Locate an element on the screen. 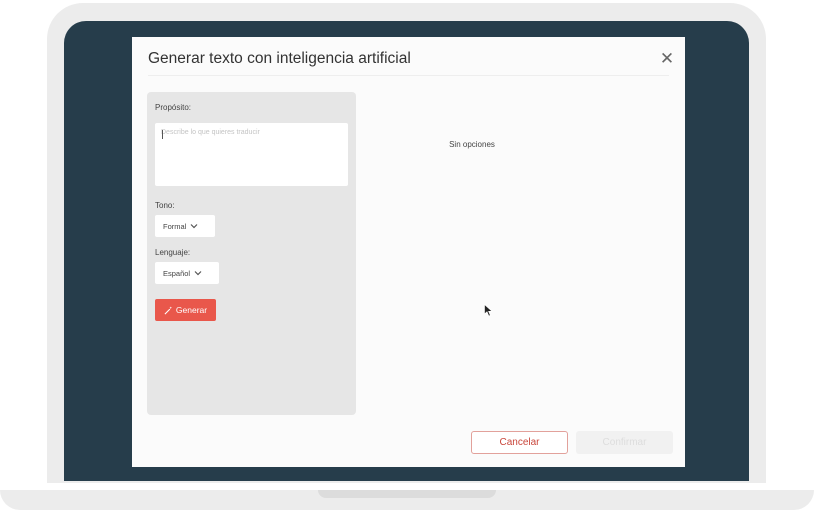 The width and height of the screenshot is (814, 518). purpose-label: Propósito: is located at coordinates (173, 107).